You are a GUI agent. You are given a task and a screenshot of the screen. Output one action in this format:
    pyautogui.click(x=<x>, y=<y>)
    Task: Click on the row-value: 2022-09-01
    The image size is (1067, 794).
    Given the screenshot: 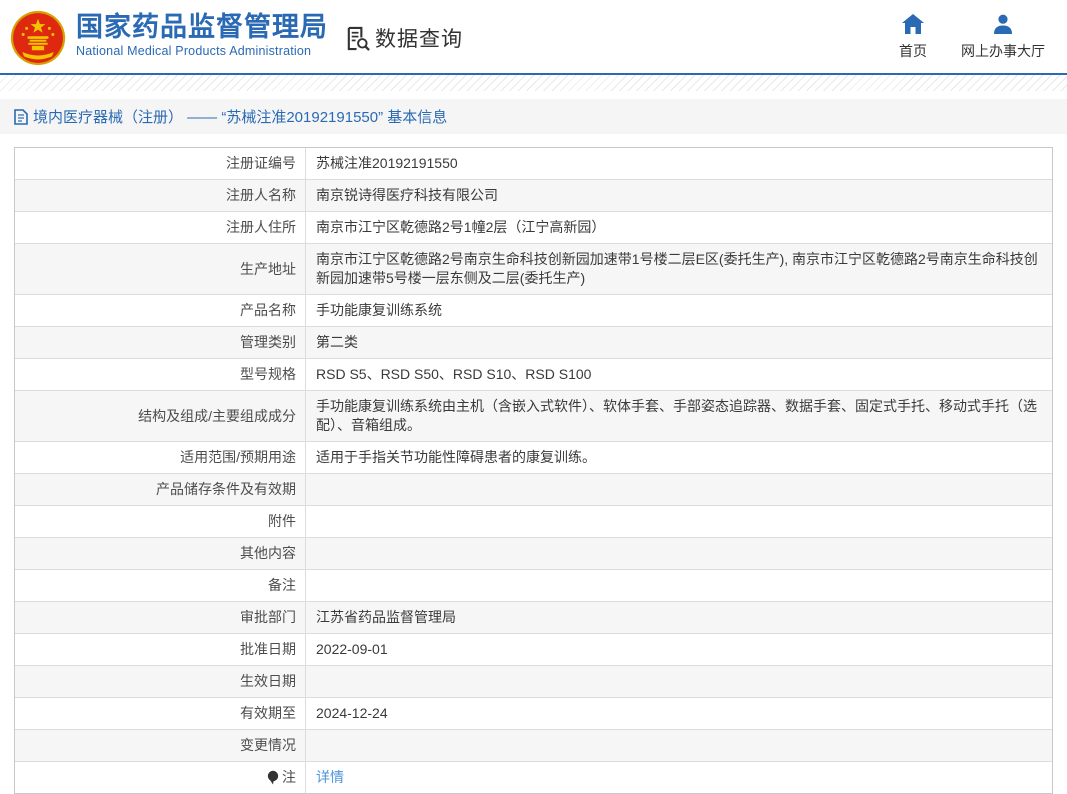 What is the action you would take?
    pyautogui.click(x=352, y=649)
    